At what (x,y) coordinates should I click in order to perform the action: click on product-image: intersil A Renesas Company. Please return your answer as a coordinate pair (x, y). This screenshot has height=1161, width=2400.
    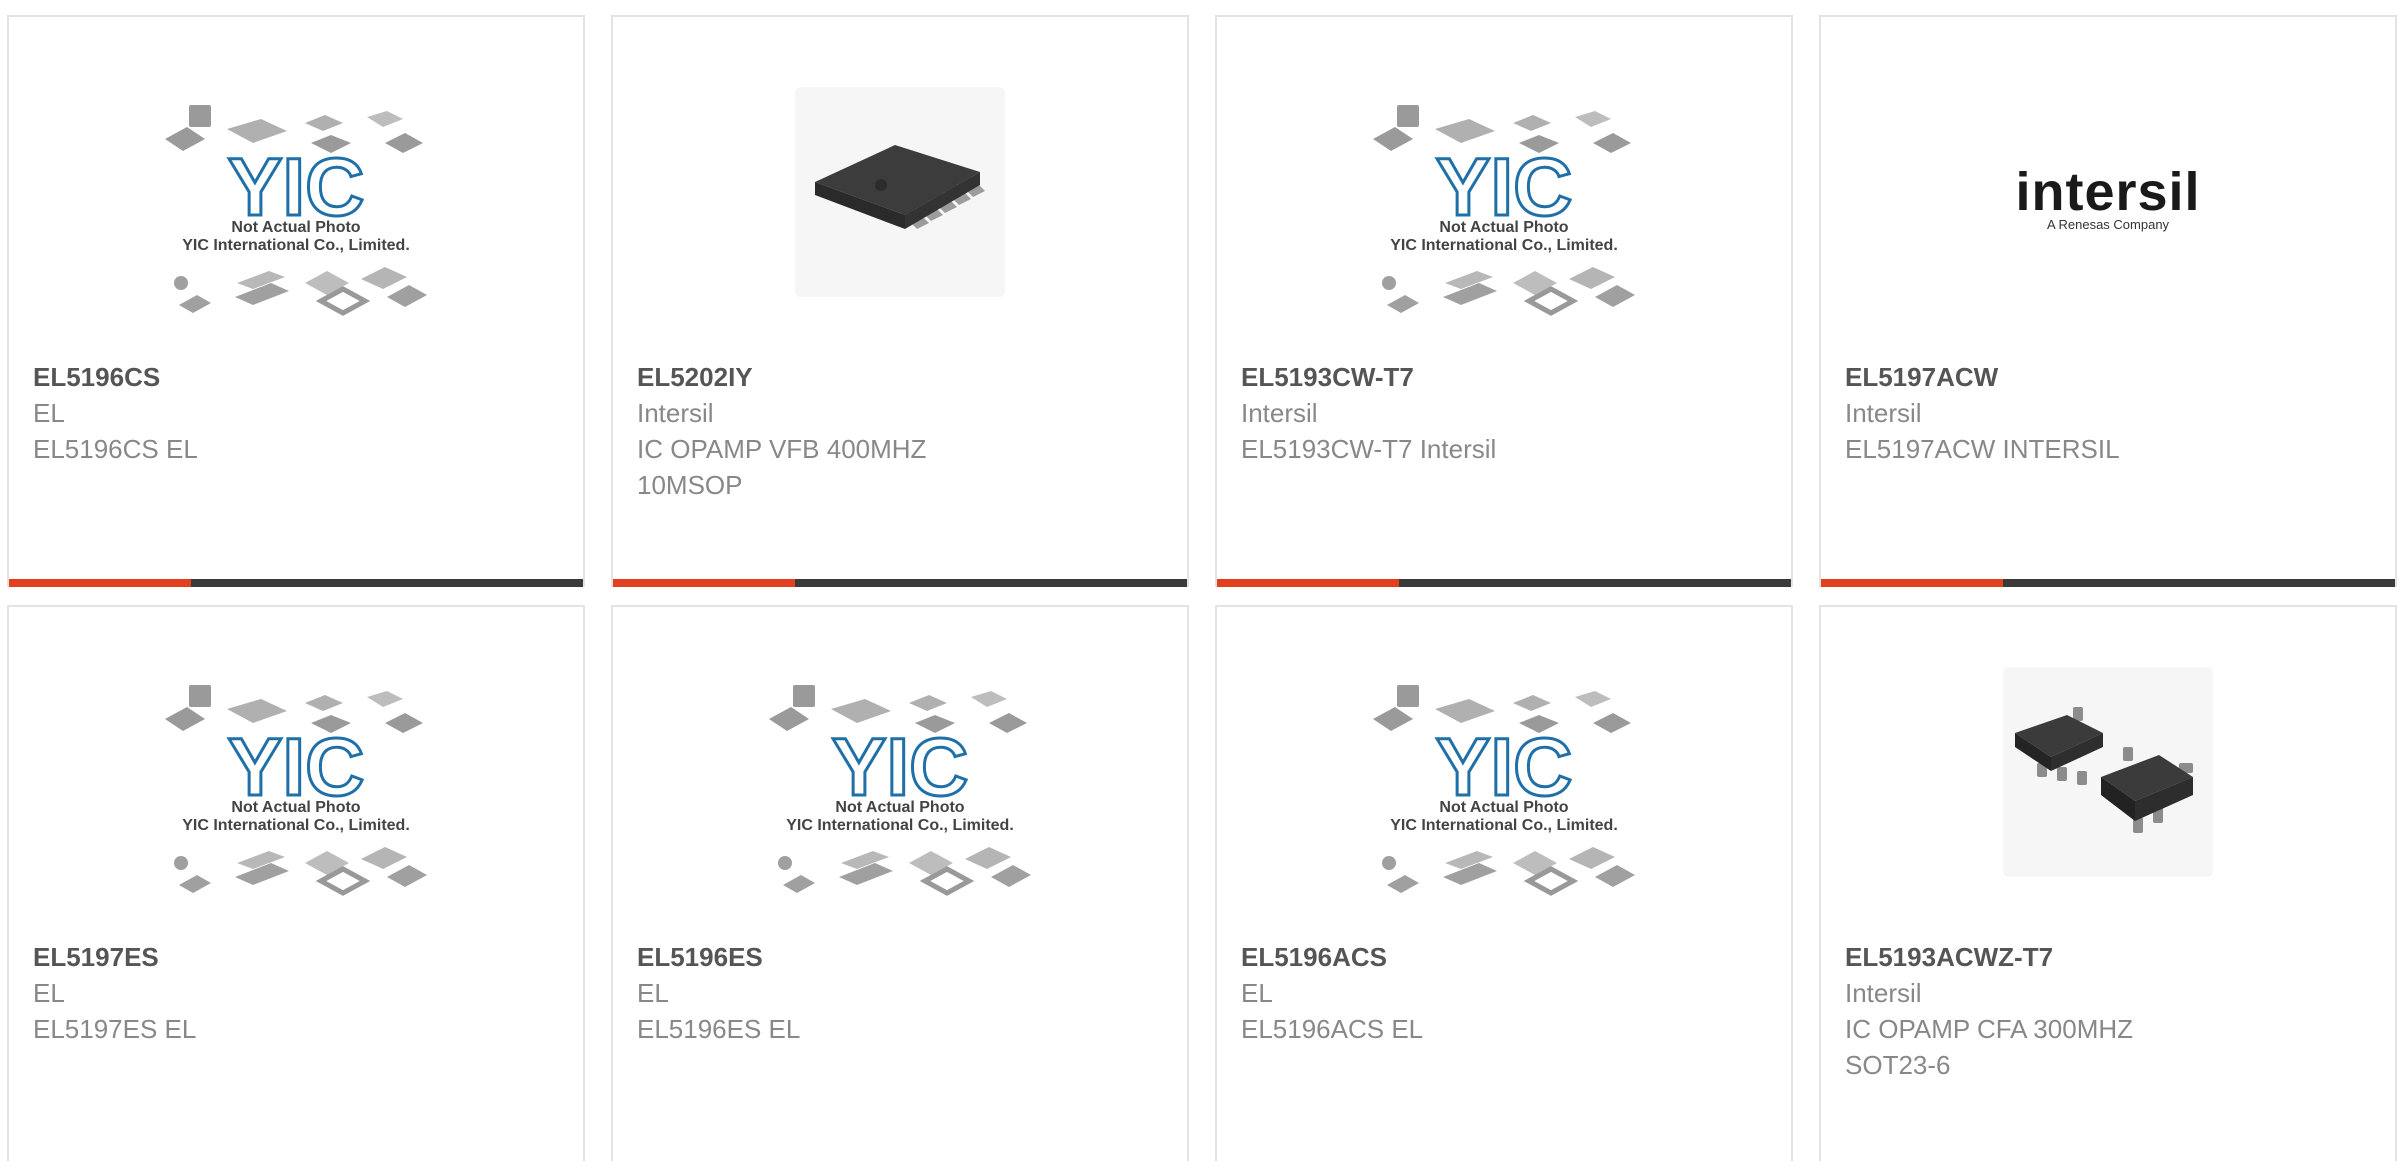
    Looking at the image, I should click on (2108, 197).